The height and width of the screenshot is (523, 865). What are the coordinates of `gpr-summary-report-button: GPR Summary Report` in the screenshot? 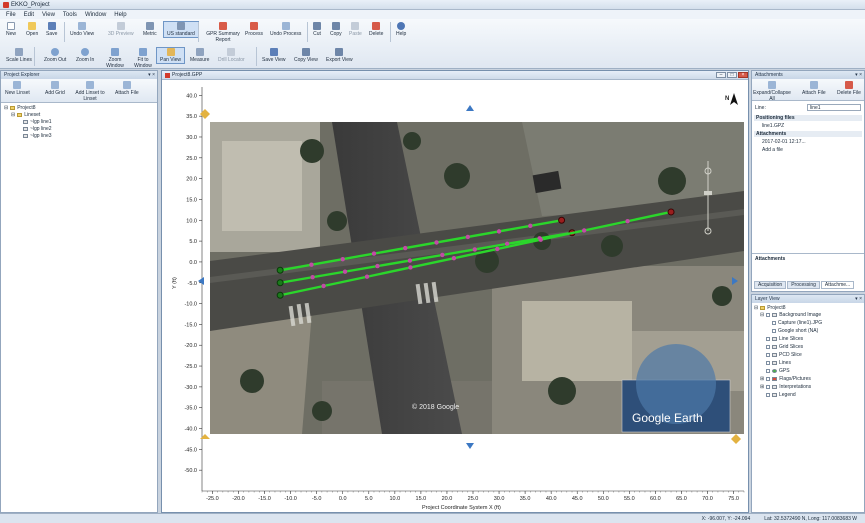 It's located at (223, 32).